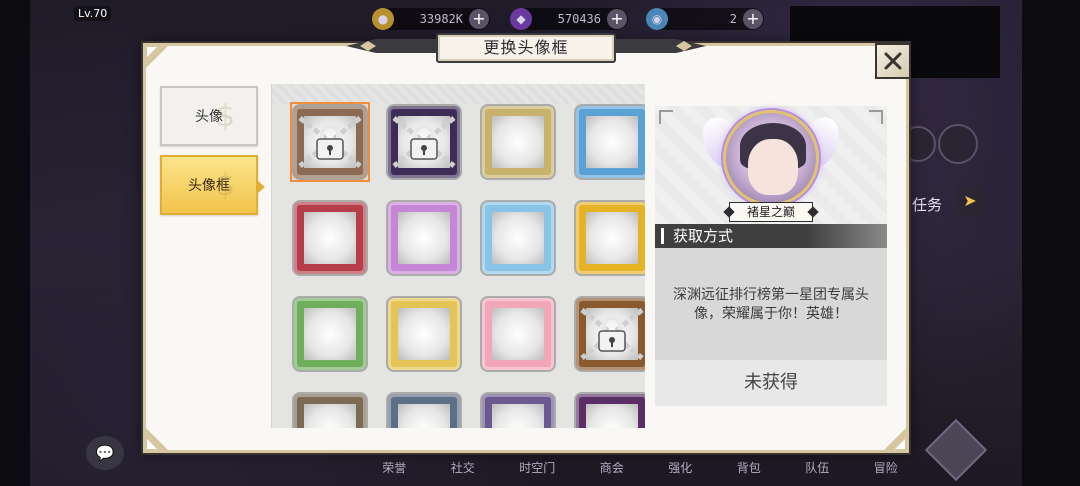 This screenshot has height=486, width=1080. What do you see at coordinates (771, 212) in the screenshot?
I see `frame-name-plate: 褚星之巅` at bounding box center [771, 212].